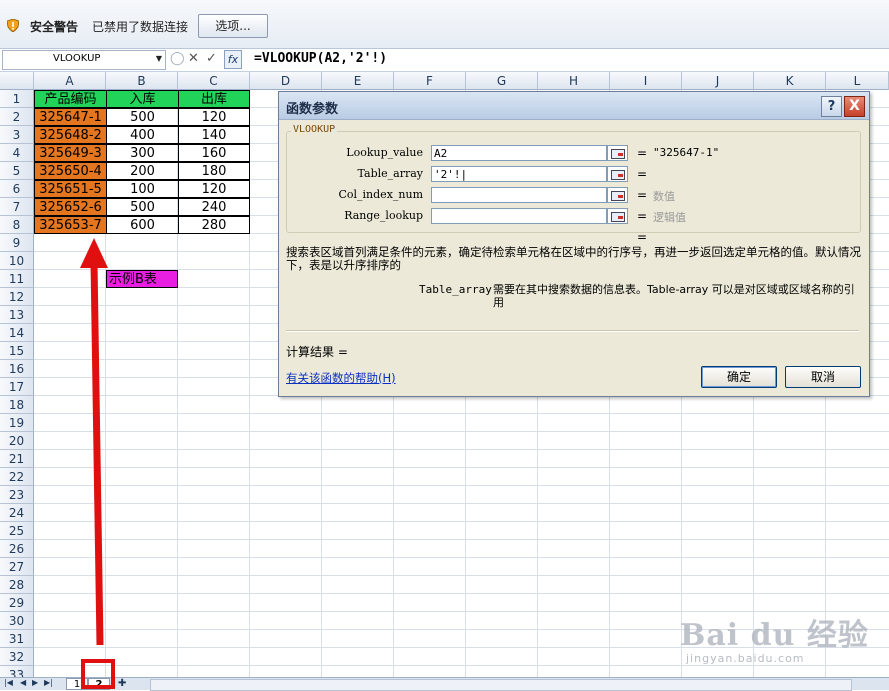  Describe the element at coordinates (233, 59) in the screenshot. I see `insert-function-icon: fx` at that location.